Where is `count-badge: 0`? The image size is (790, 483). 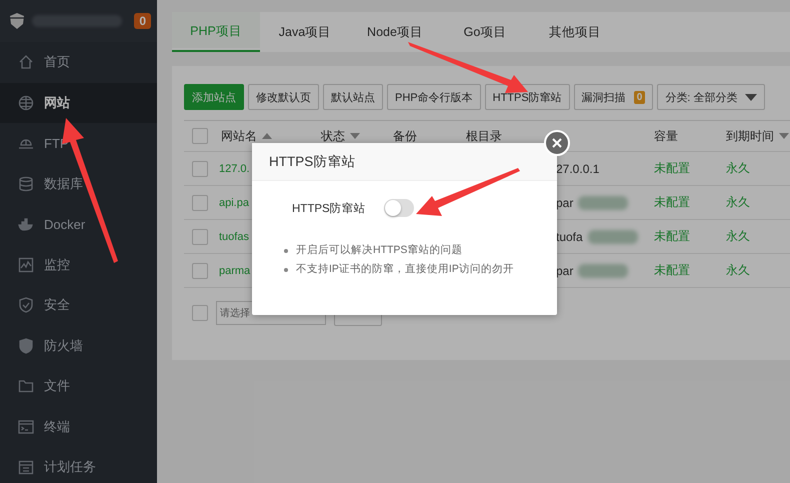 count-badge: 0 is located at coordinates (640, 97).